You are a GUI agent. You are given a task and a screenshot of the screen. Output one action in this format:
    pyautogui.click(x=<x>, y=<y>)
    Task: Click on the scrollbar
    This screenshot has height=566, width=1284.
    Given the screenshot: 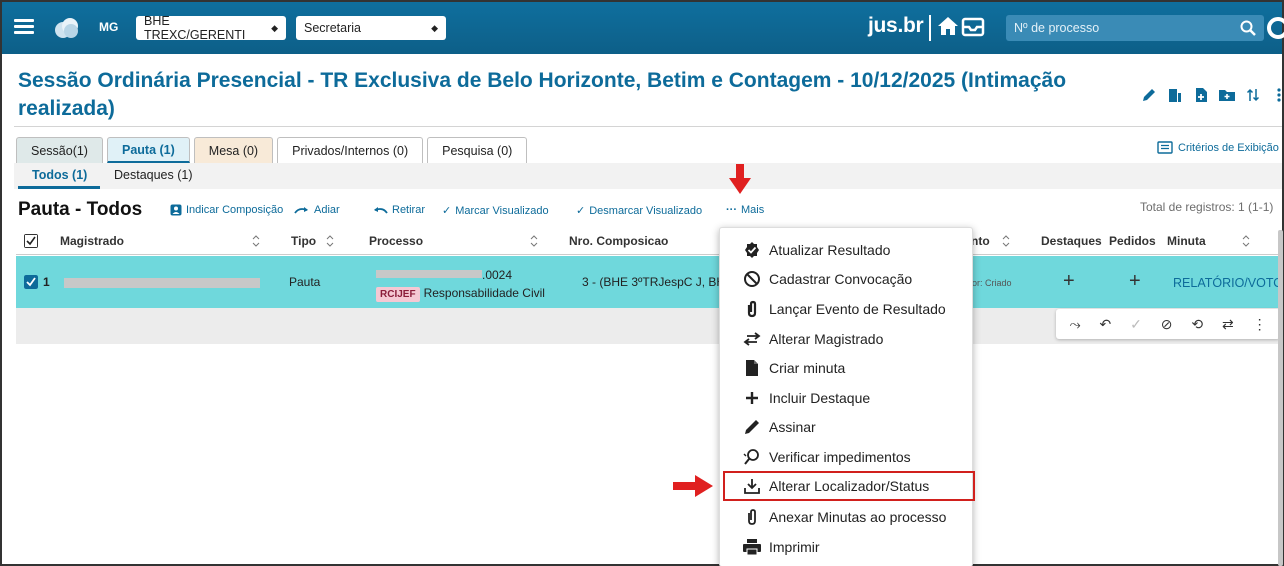 What is the action you would take?
    pyautogui.click(x=1280, y=398)
    